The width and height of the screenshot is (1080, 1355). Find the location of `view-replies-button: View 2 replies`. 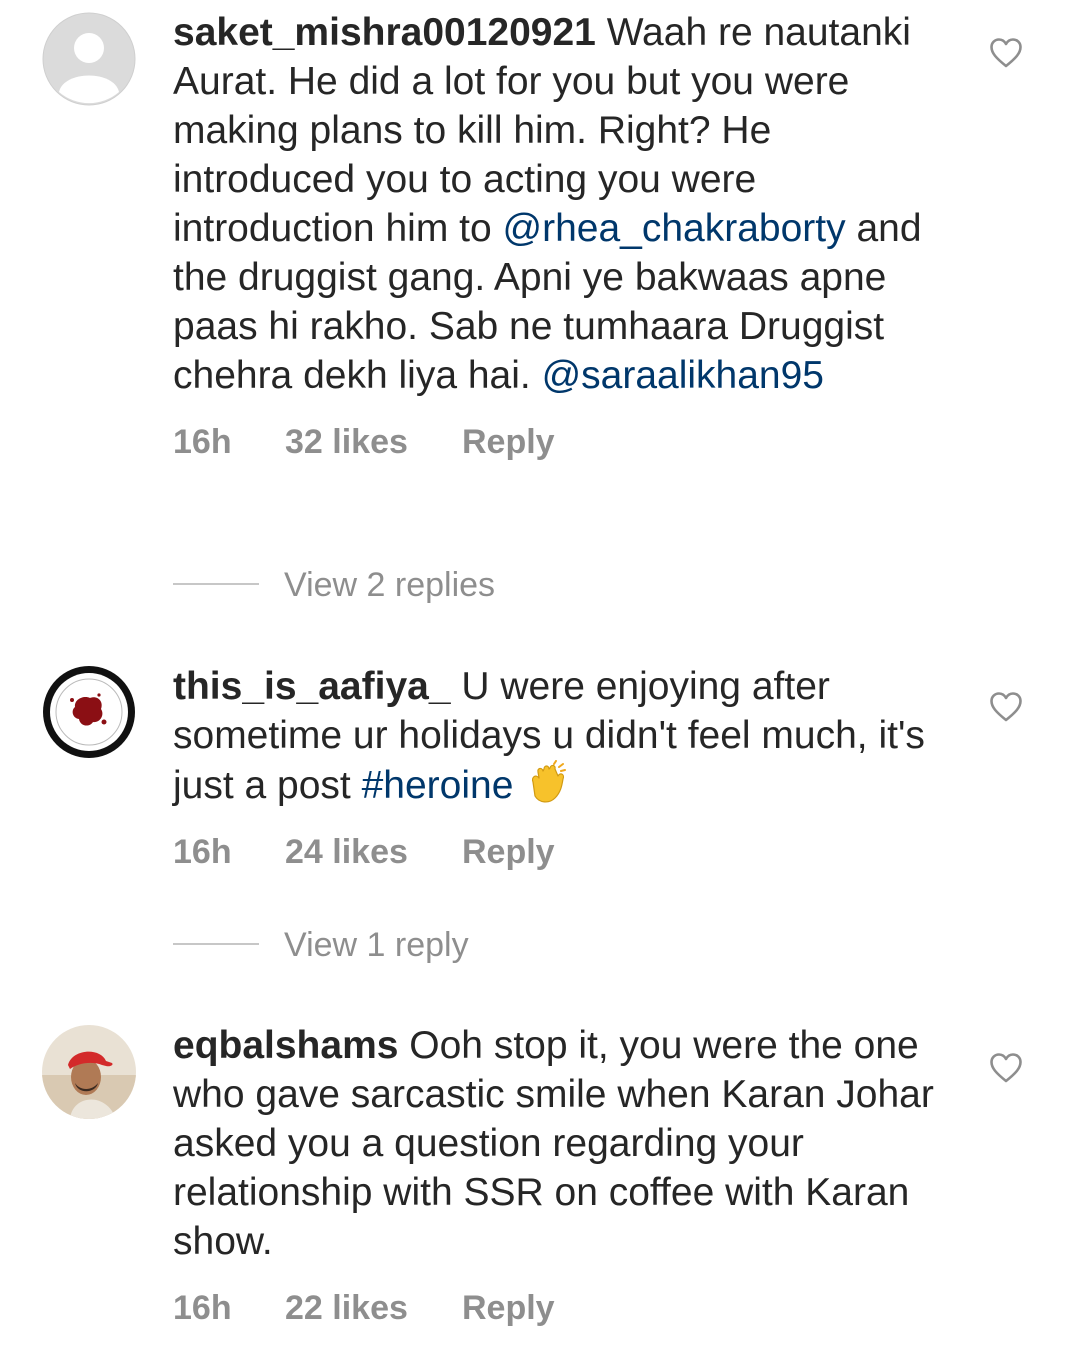

view-replies-button: View 2 replies is located at coordinates (334, 585).